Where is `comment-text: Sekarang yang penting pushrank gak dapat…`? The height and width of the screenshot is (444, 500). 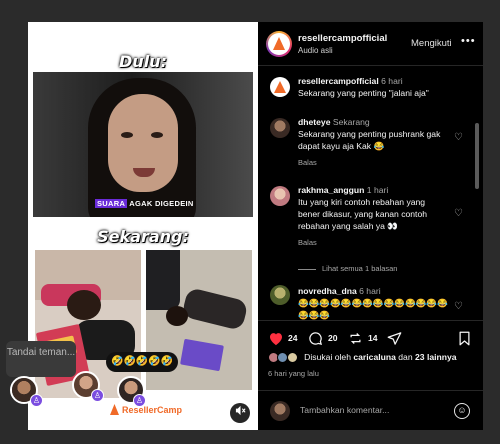
comment-text: Sekarang yang penting pushrank gak dapat… is located at coordinates (369, 140).